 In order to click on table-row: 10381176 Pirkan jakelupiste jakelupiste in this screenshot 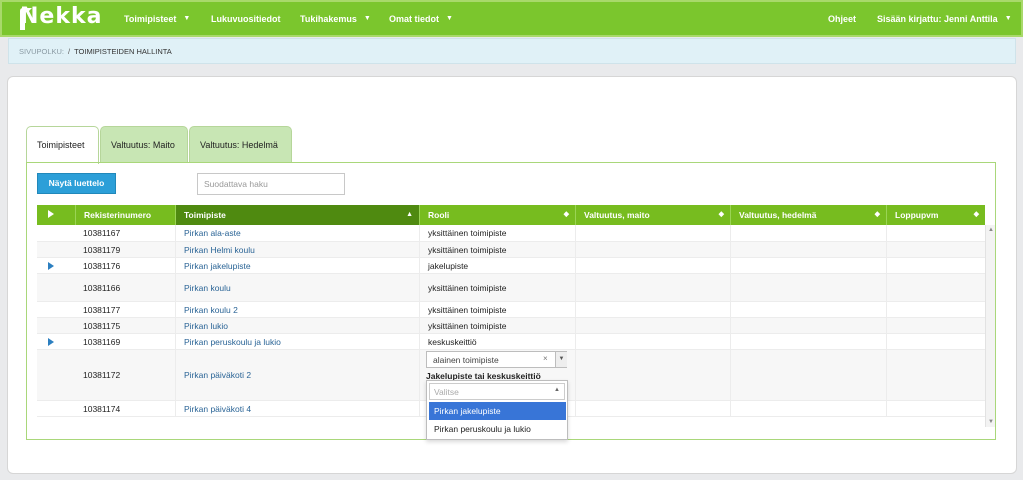, I will do `click(511, 266)`.